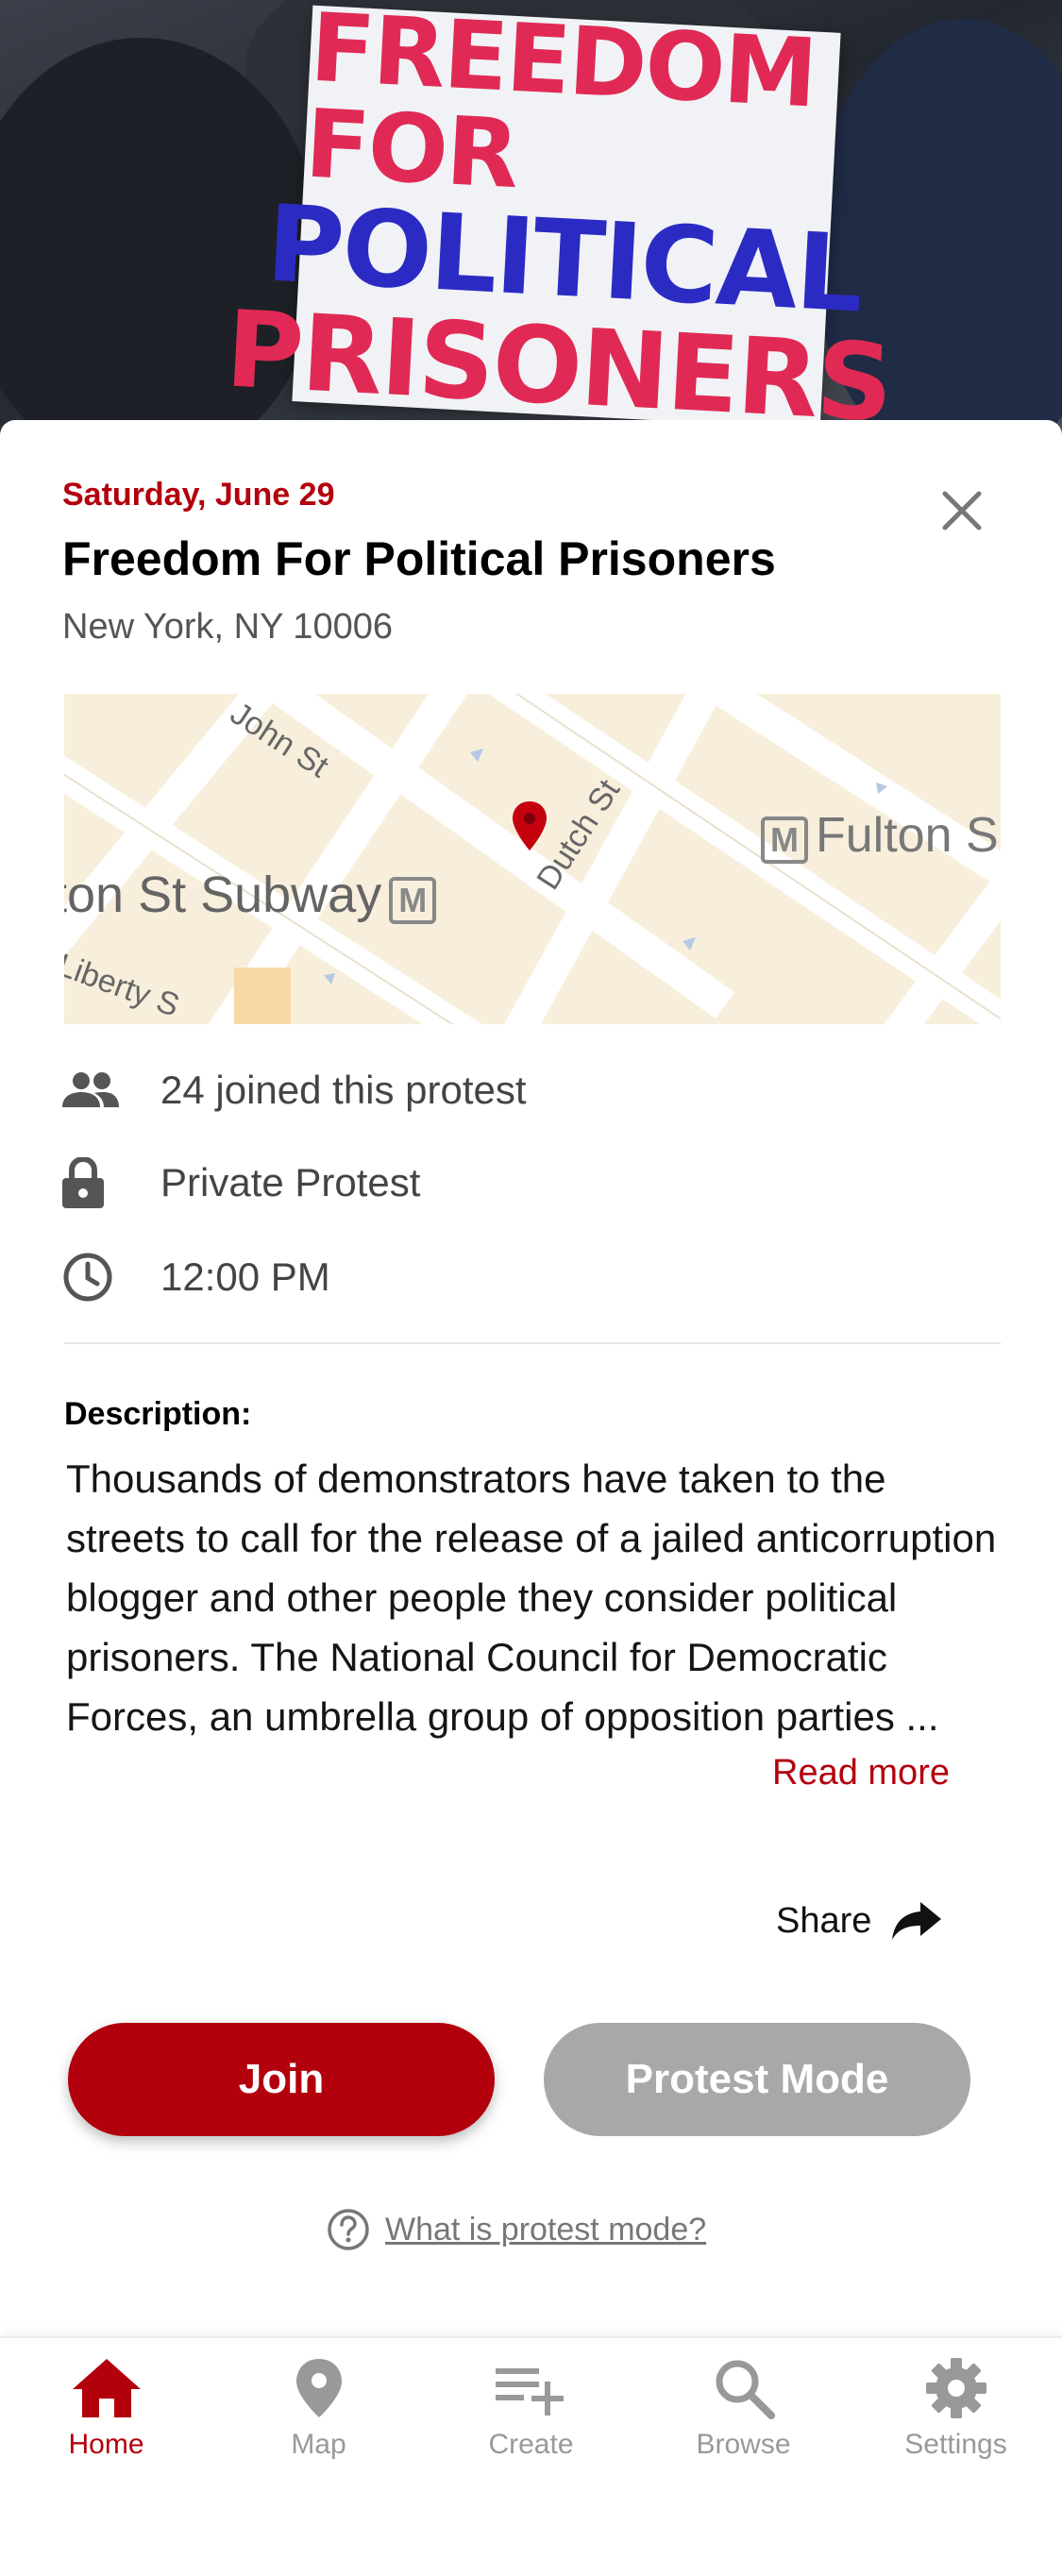 The image size is (1062, 2576). What do you see at coordinates (907, 835) in the screenshot?
I see `station-name: Fulton S` at bounding box center [907, 835].